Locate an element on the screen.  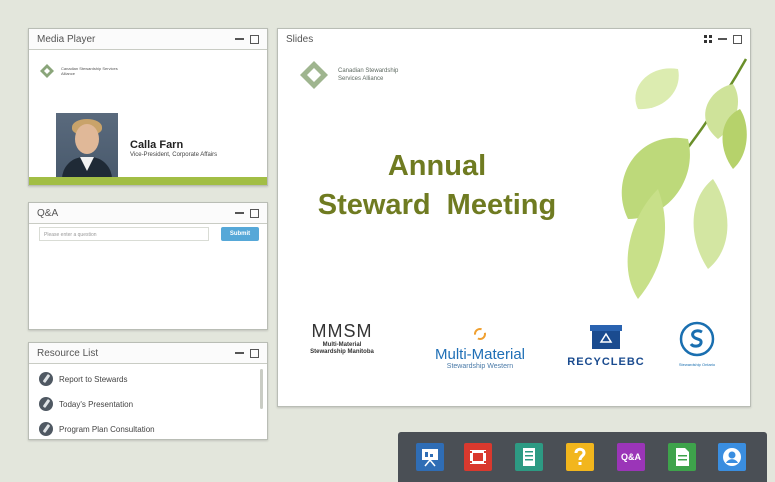
recyclebc-name: RECYCLEBC is located at coordinates (606, 362).